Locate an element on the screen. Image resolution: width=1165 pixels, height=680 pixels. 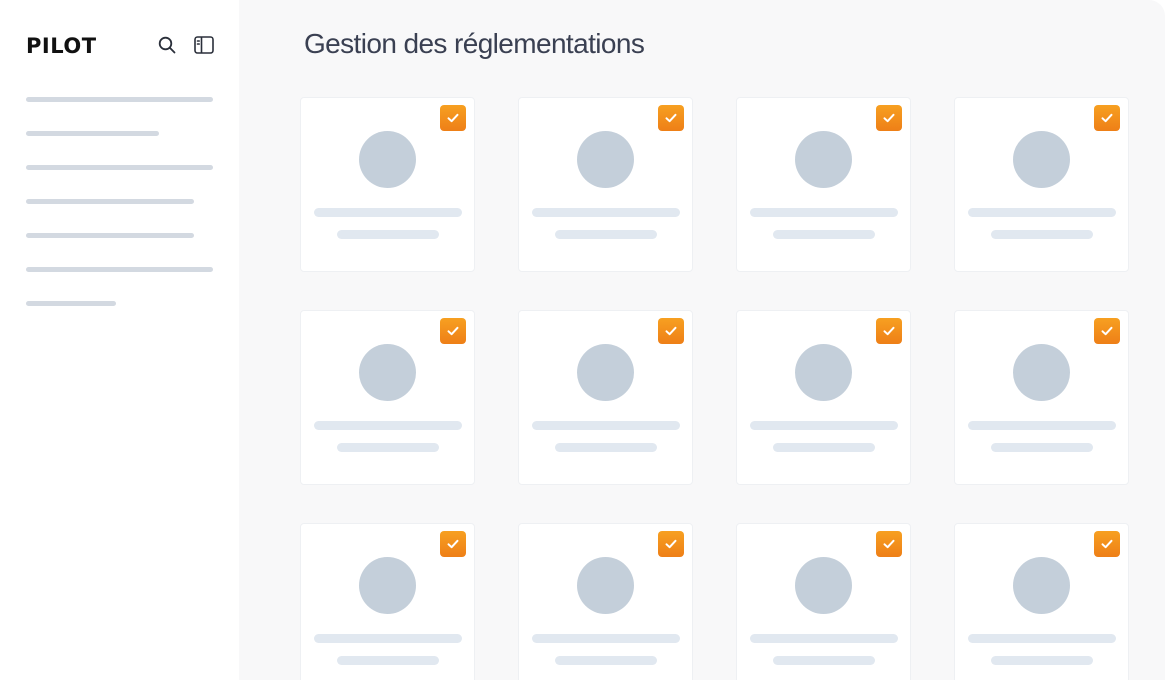
page-title: Gestion des réglementations is located at coordinates (474, 43).